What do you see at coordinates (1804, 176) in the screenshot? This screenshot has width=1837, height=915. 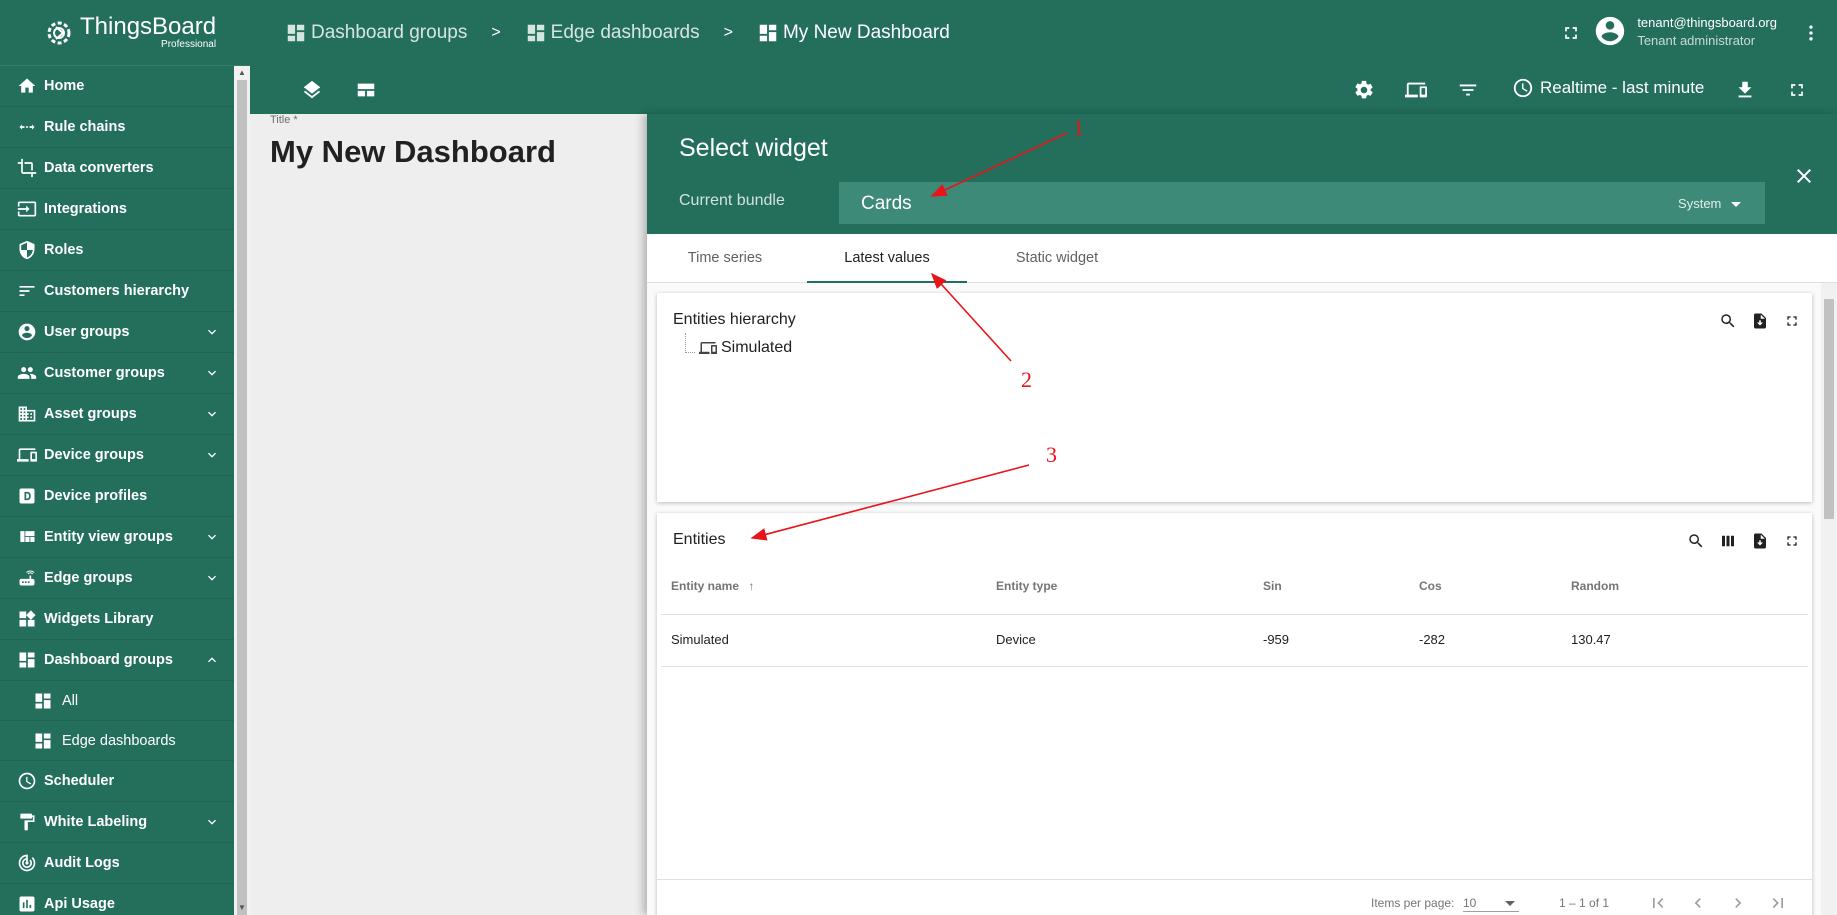 I see `close-icon` at bounding box center [1804, 176].